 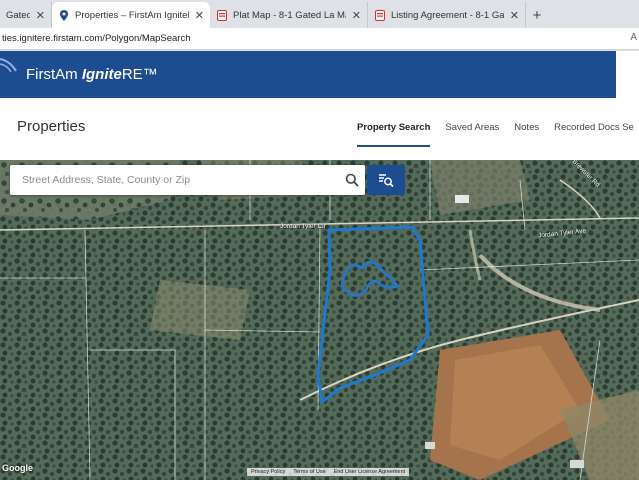 I want to click on tab-property-search: Property Search, so click(x=394, y=134).